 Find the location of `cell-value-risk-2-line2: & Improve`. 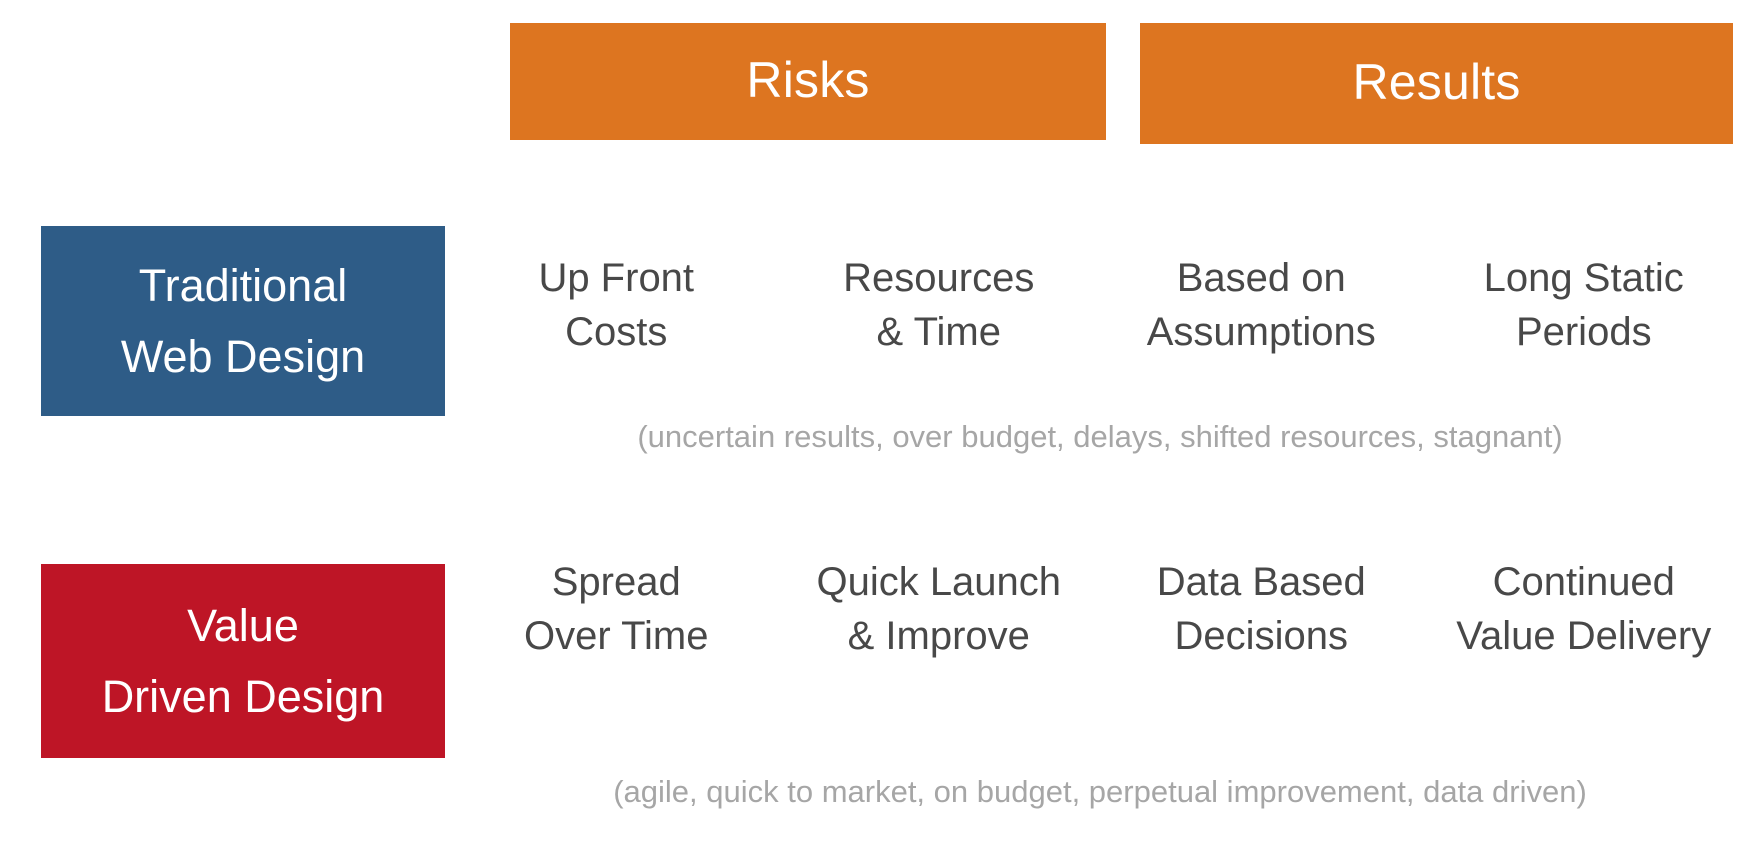

cell-value-risk-2-line2: & Improve is located at coordinates (938, 635).